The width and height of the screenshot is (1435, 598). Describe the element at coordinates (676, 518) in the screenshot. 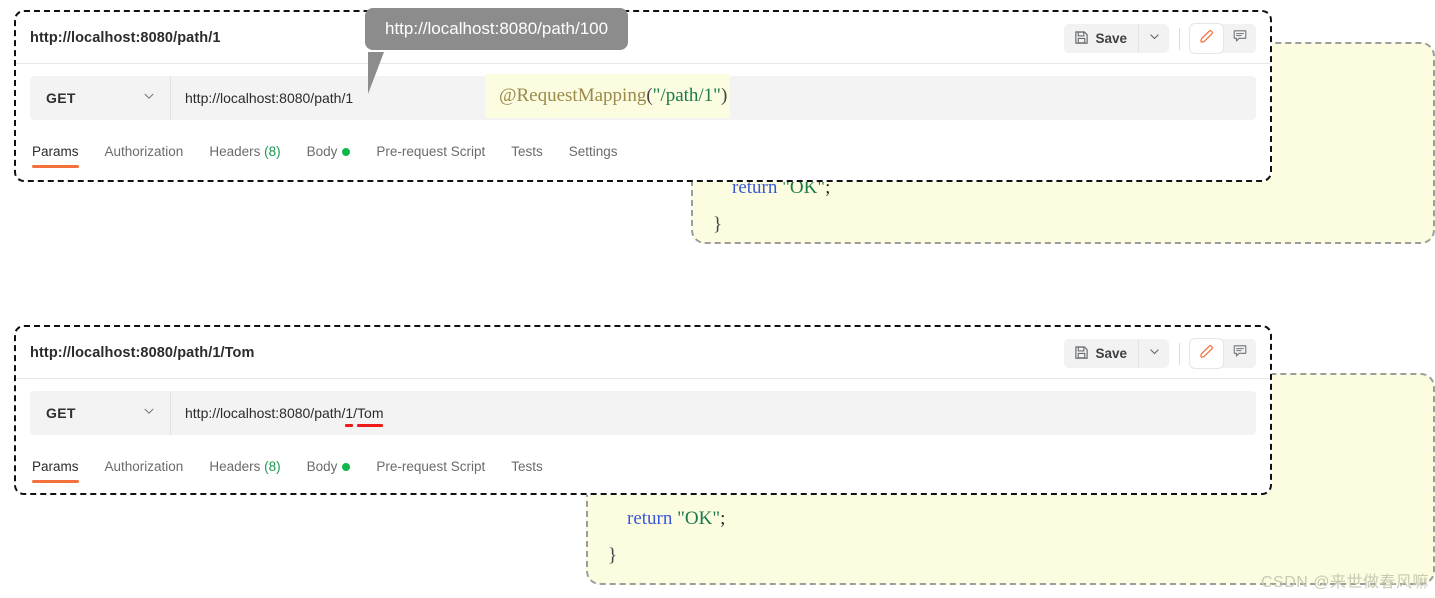

I see `code-line: return "OK";` at that location.